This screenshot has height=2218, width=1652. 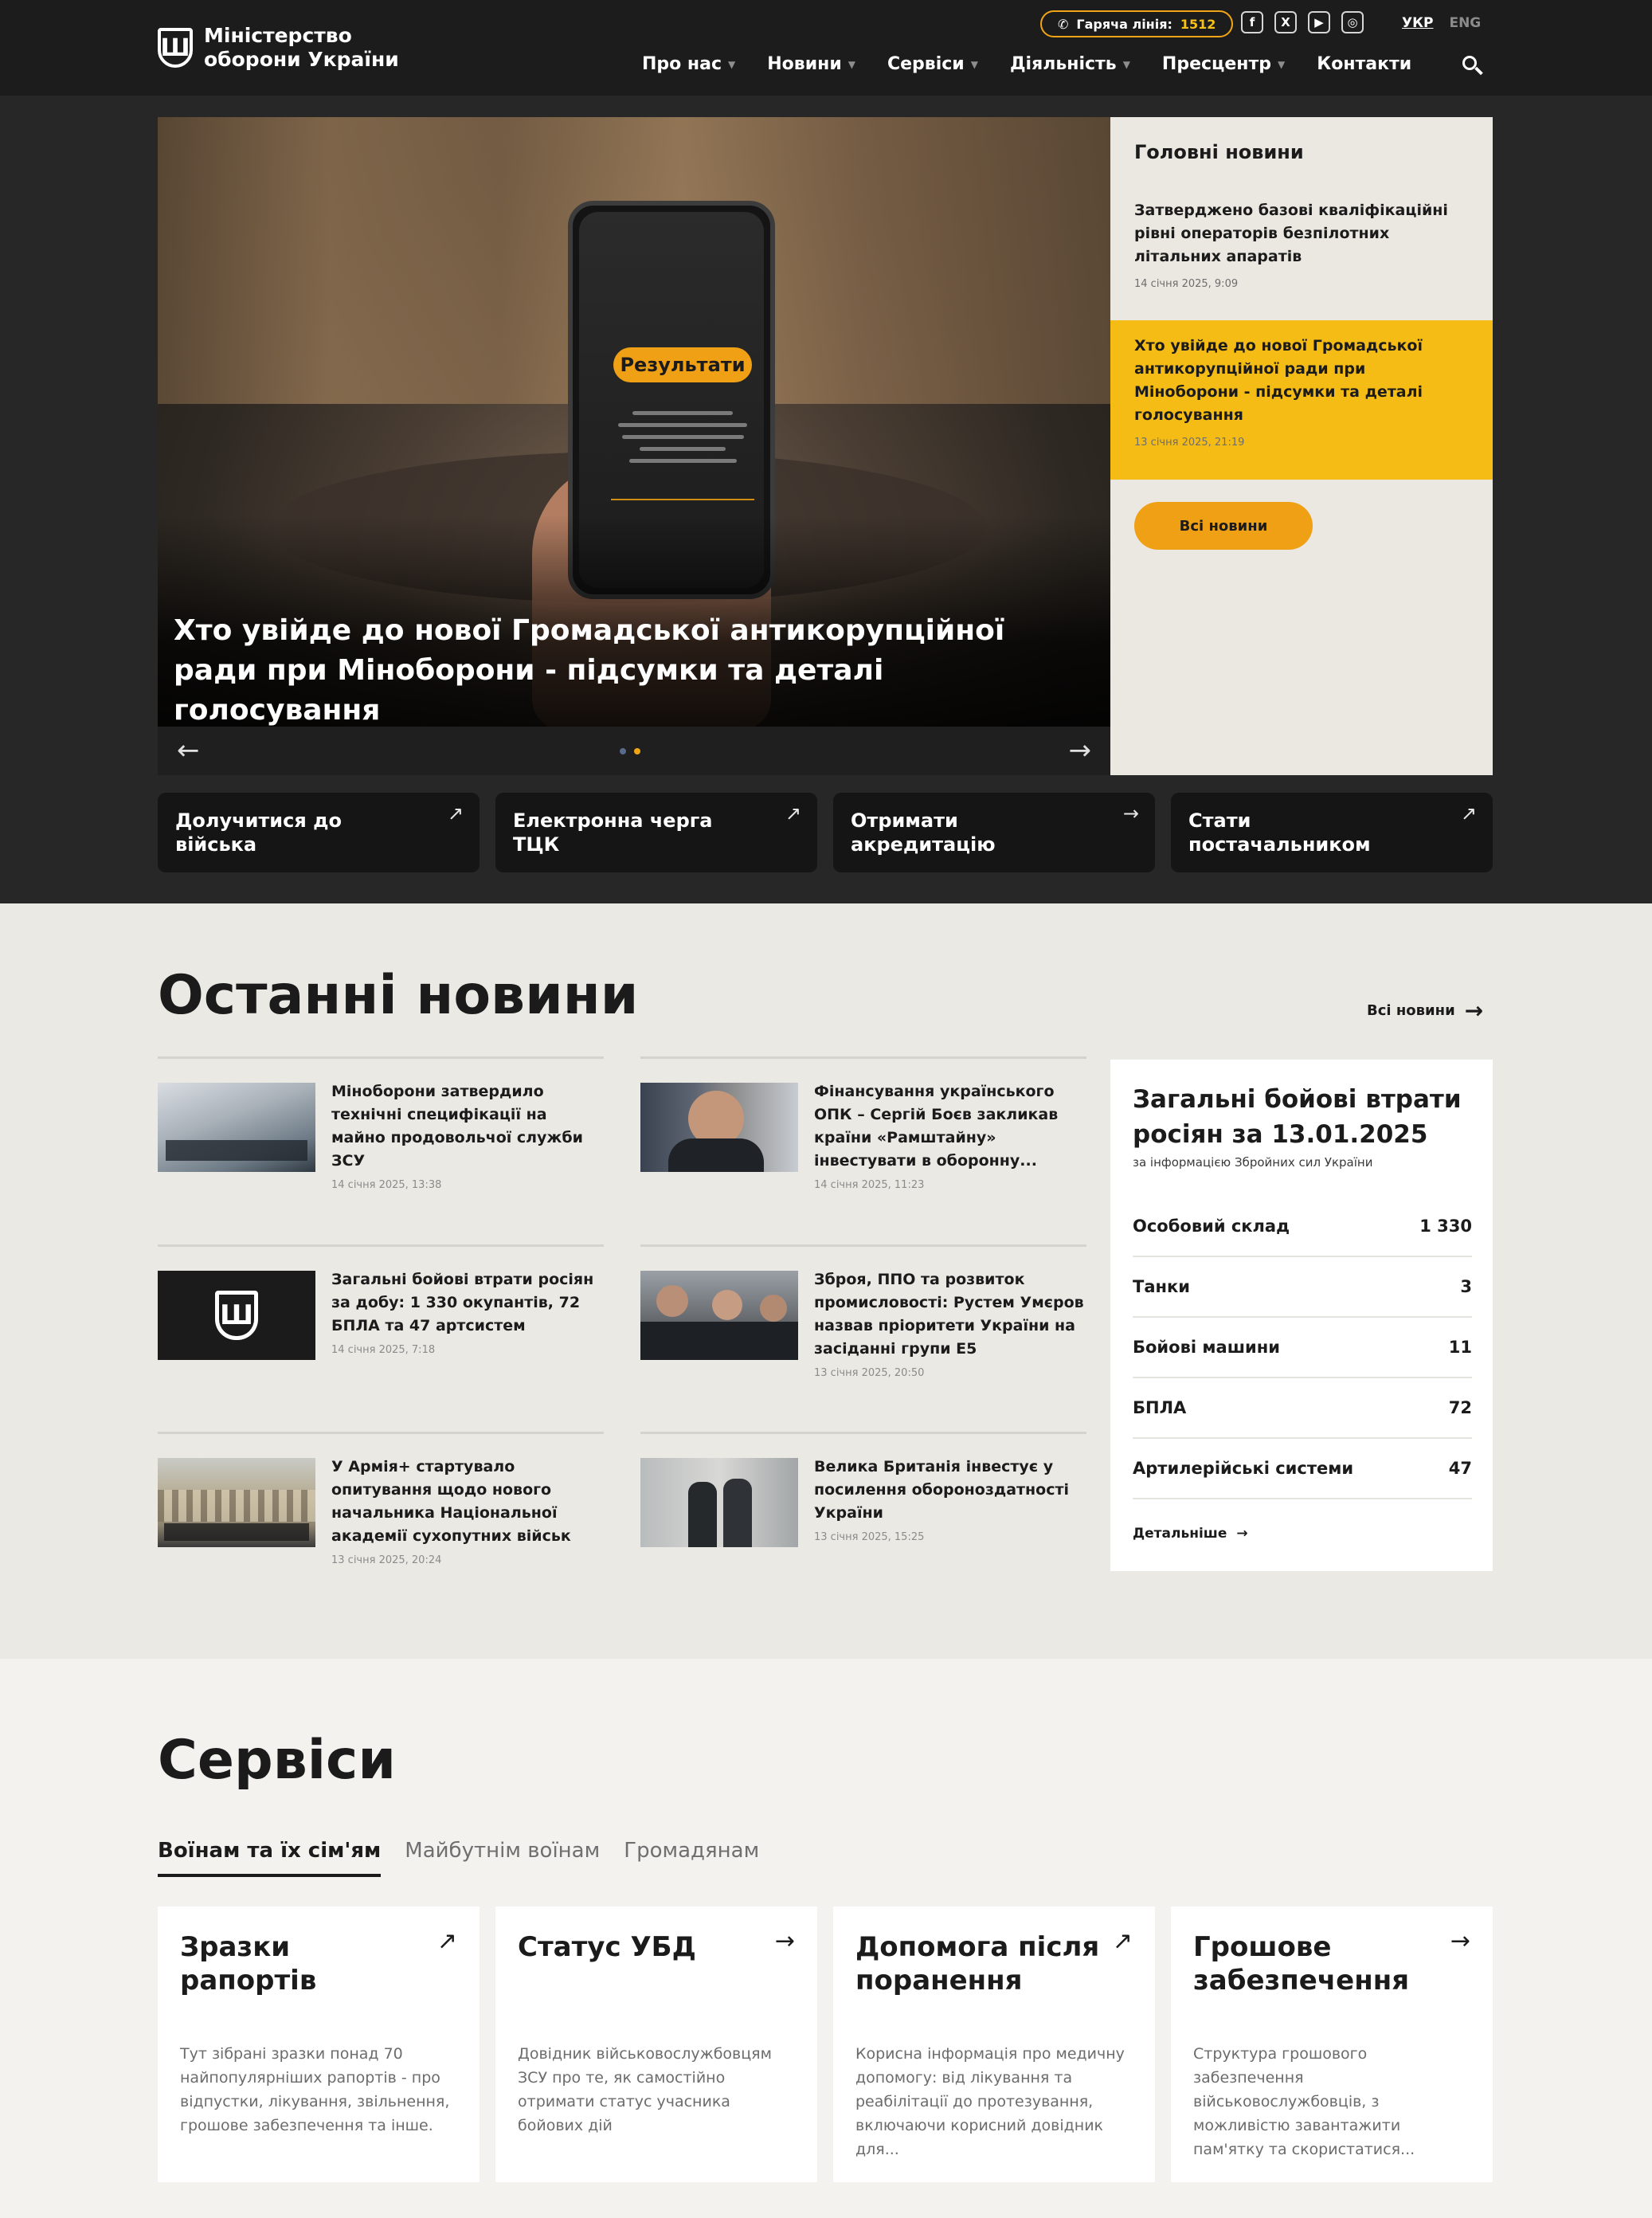 What do you see at coordinates (502, 1858) in the screenshot?
I see `tab-future-warriors: Майбутнім воїнам` at bounding box center [502, 1858].